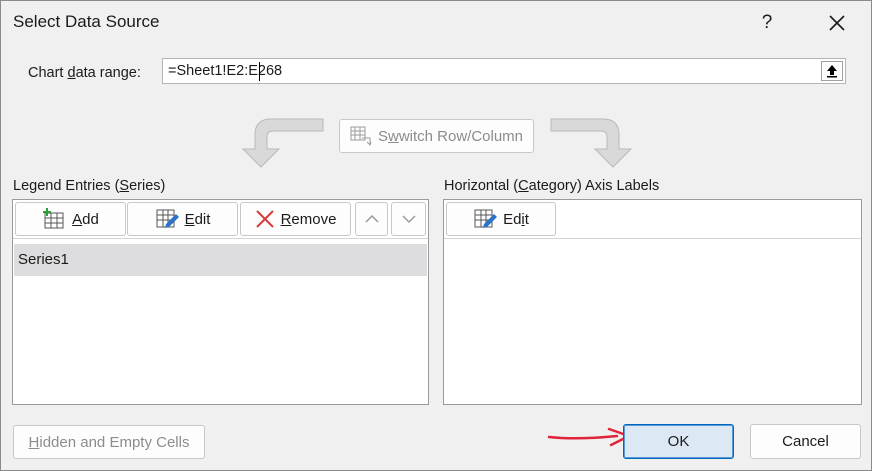 The height and width of the screenshot is (471, 872). Describe the element at coordinates (450, 136) in the screenshot. I see `switch-row-column-label: Swwitch Row/Column` at that location.